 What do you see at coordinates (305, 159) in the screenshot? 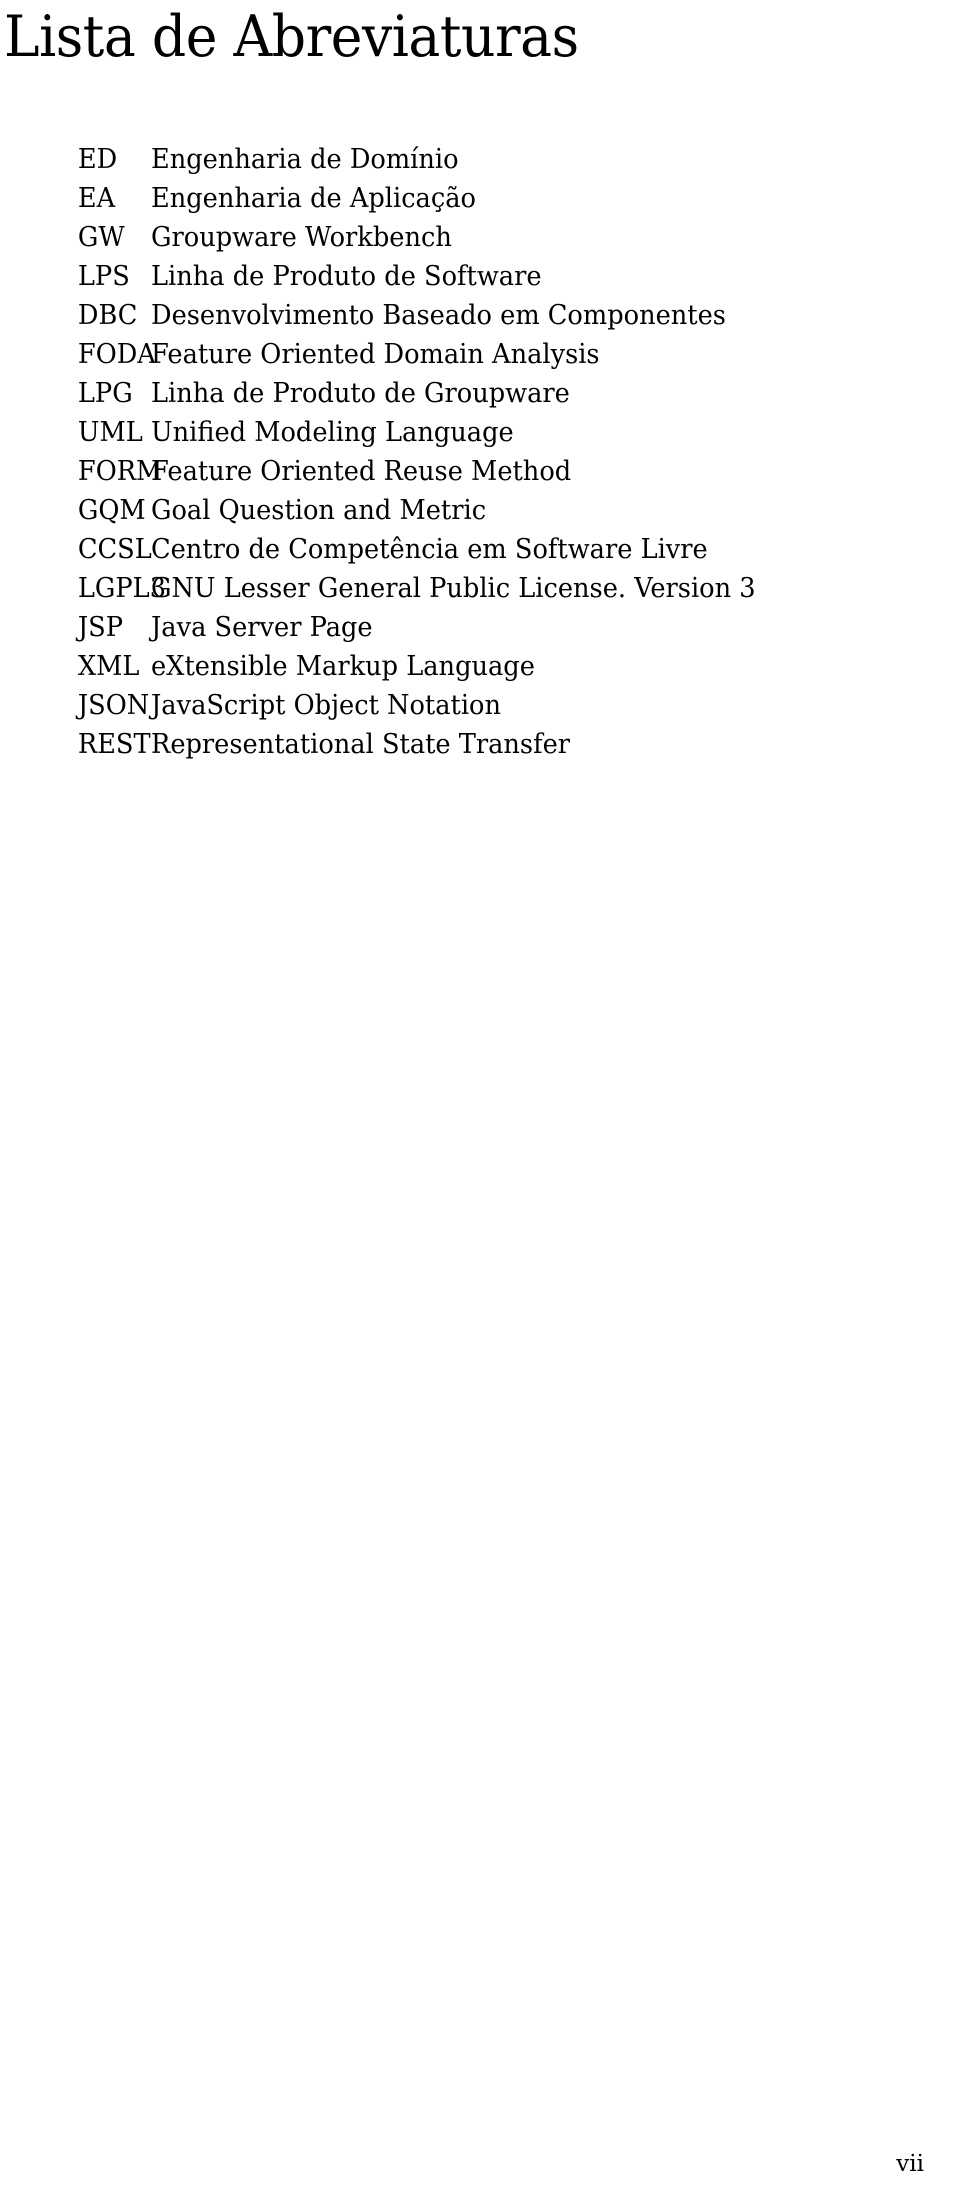
I see `abbreviation-definition: Engenharia de Domínio` at bounding box center [305, 159].